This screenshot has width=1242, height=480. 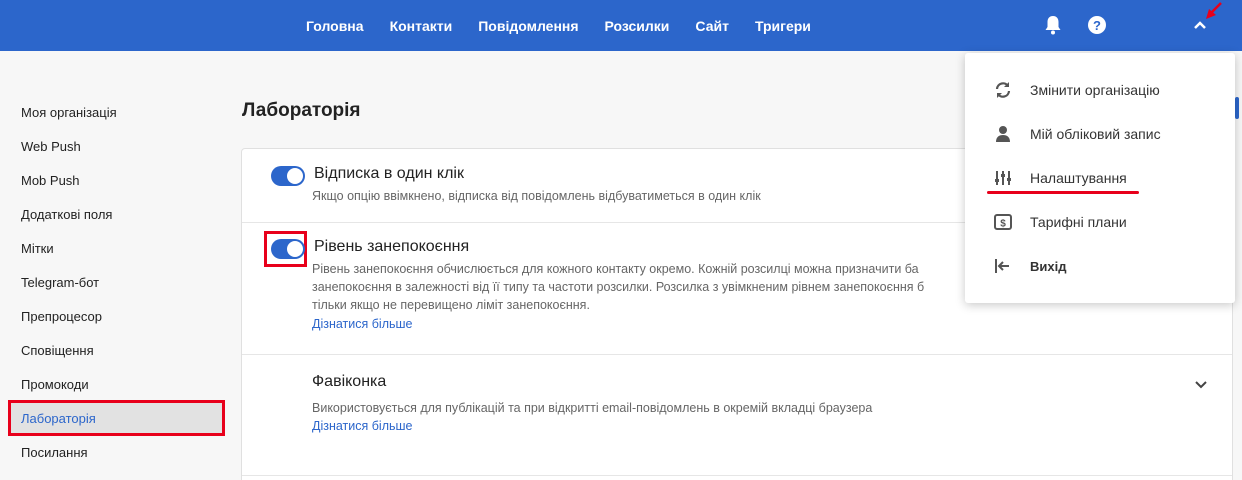 I want to click on nav-contacts: Контакти, so click(x=421, y=26).